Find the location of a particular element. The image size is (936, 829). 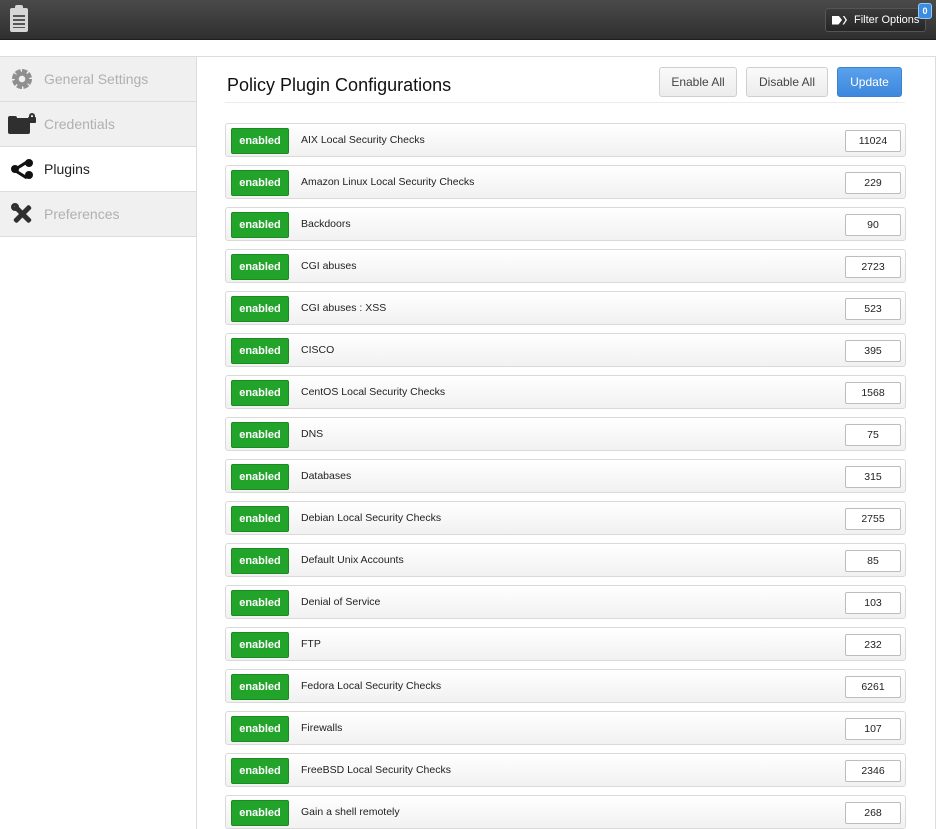

plugin-family-name: Firewalls is located at coordinates (322, 728).